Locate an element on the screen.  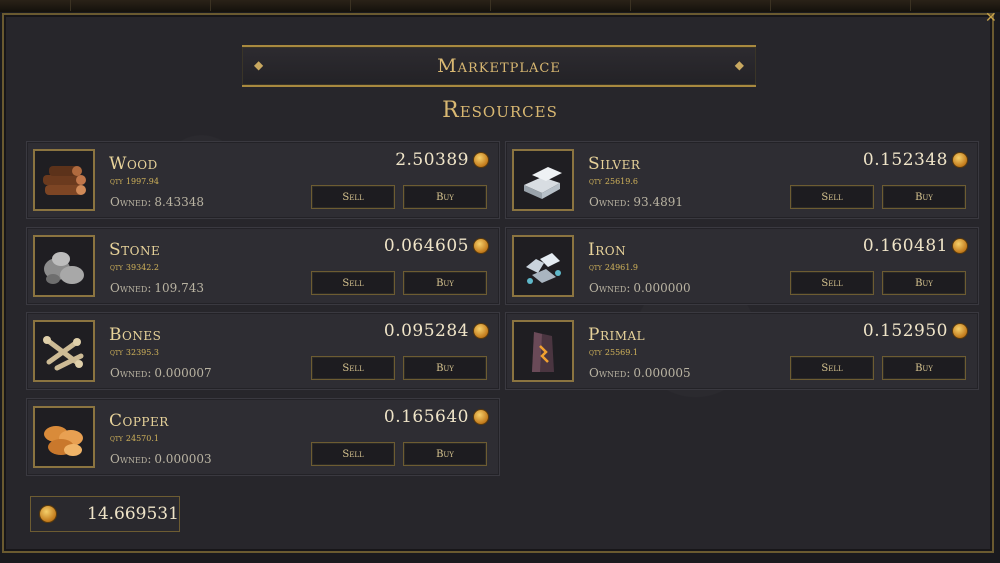
owned-value: 8.43348 is located at coordinates (179, 202).